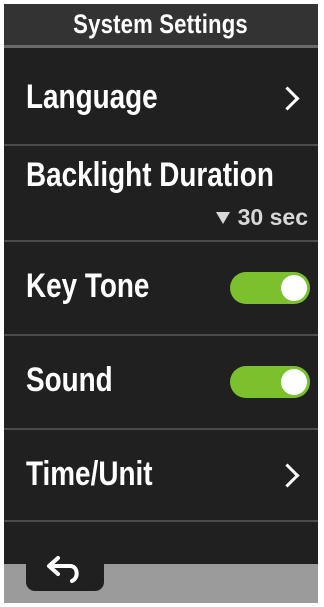  Describe the element at coordinates (92, 97) in the screenshot. I see `language-label: Language` at that location.